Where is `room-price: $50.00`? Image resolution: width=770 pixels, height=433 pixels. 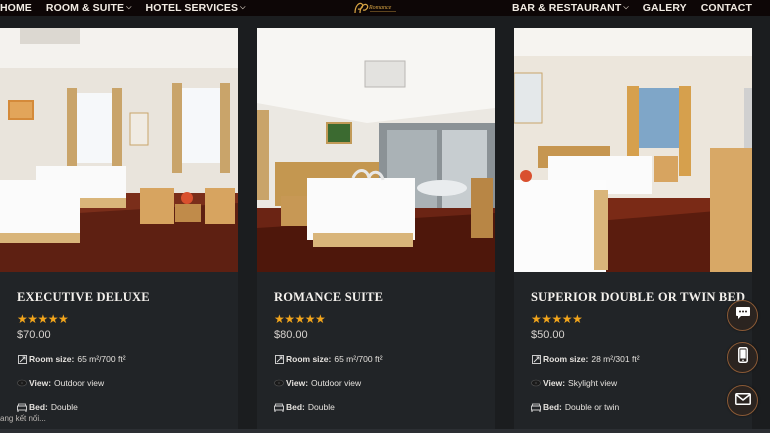
room-price: $50.00 is located at coordinates (548, 335).